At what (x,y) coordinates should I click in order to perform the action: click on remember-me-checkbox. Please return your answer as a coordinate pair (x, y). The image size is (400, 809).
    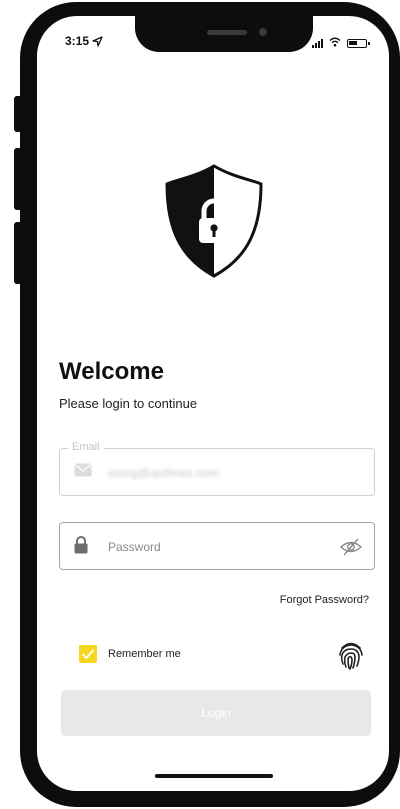
    Looking at the image, I should click on (88, 654).